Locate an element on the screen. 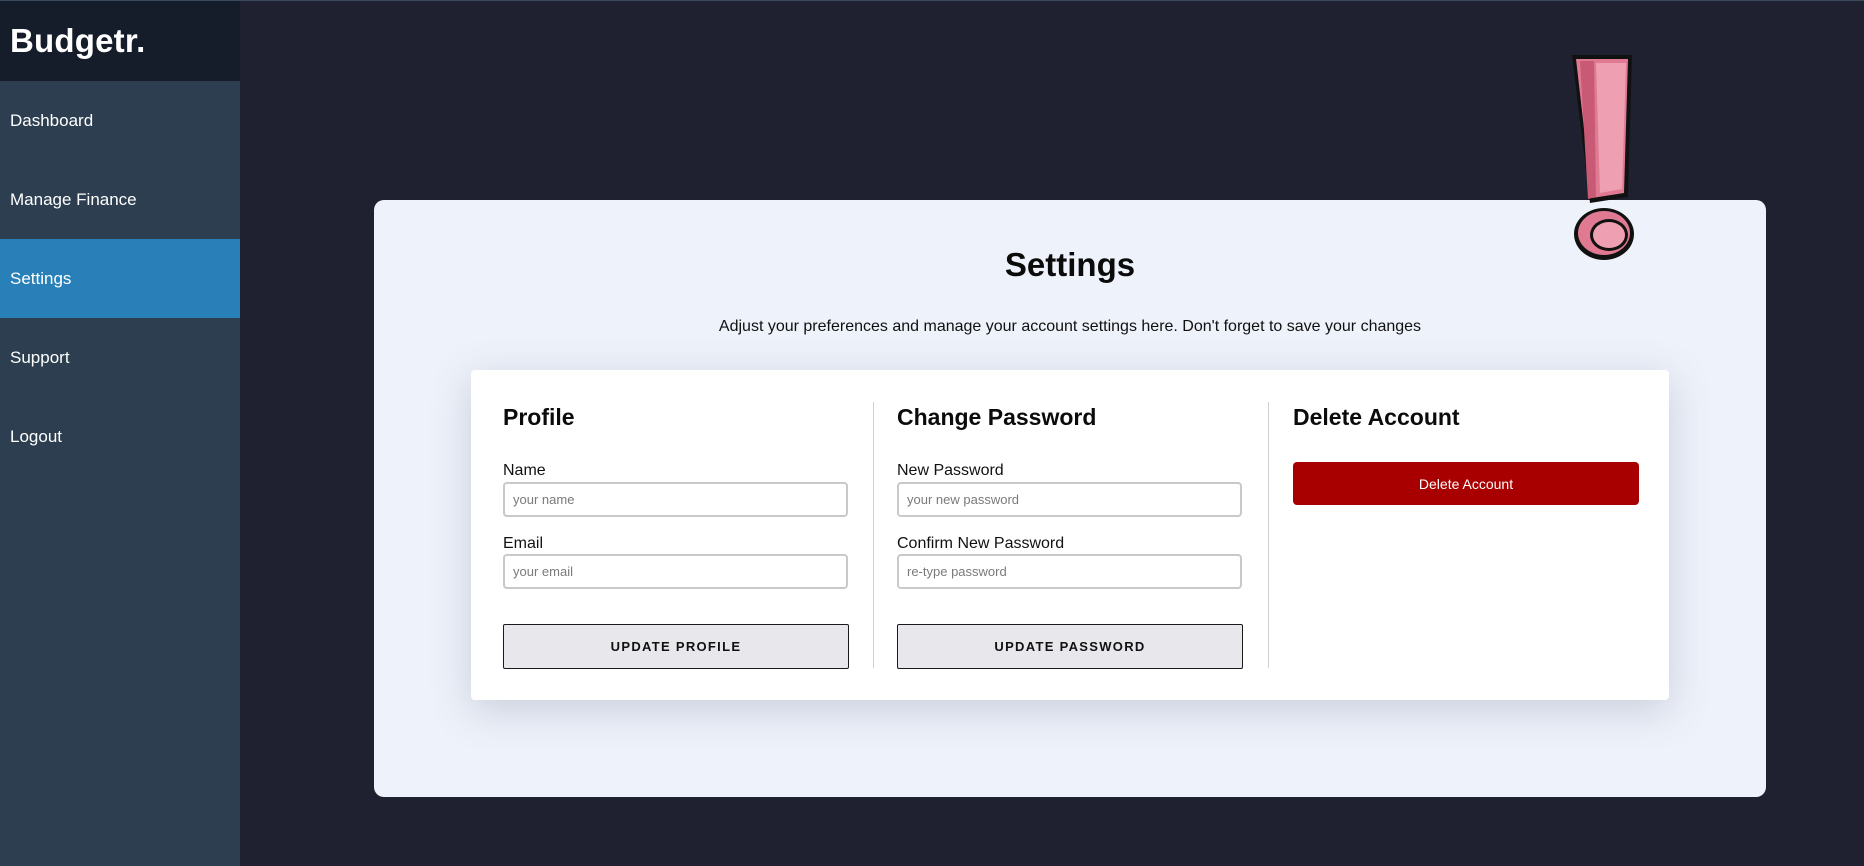 The height and width of the screenshot is (866, 1864). confirm-password-input is located at coordinates (1069, 571).